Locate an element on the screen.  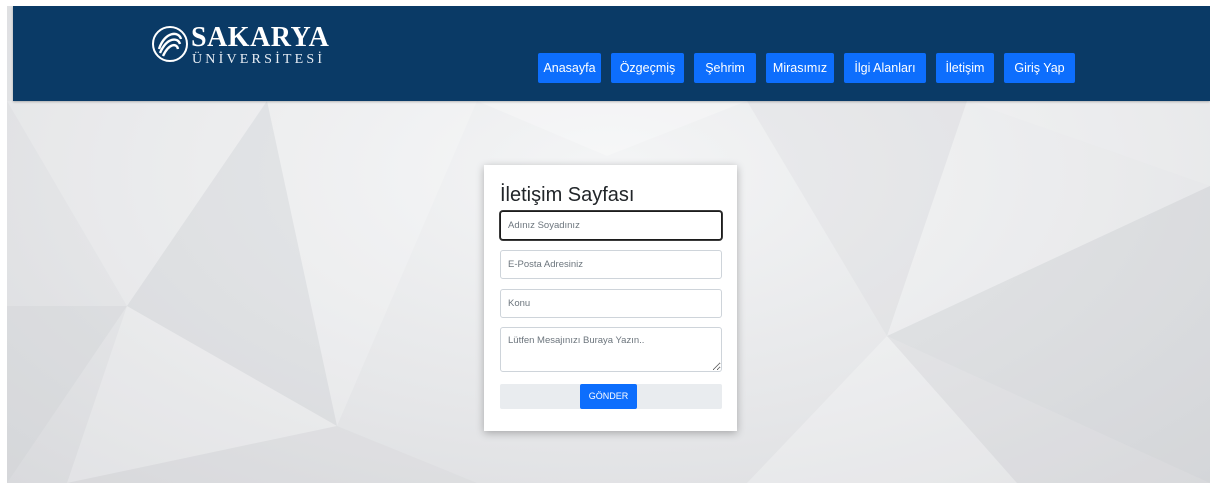
email-input is located at coordinates (611, 264).